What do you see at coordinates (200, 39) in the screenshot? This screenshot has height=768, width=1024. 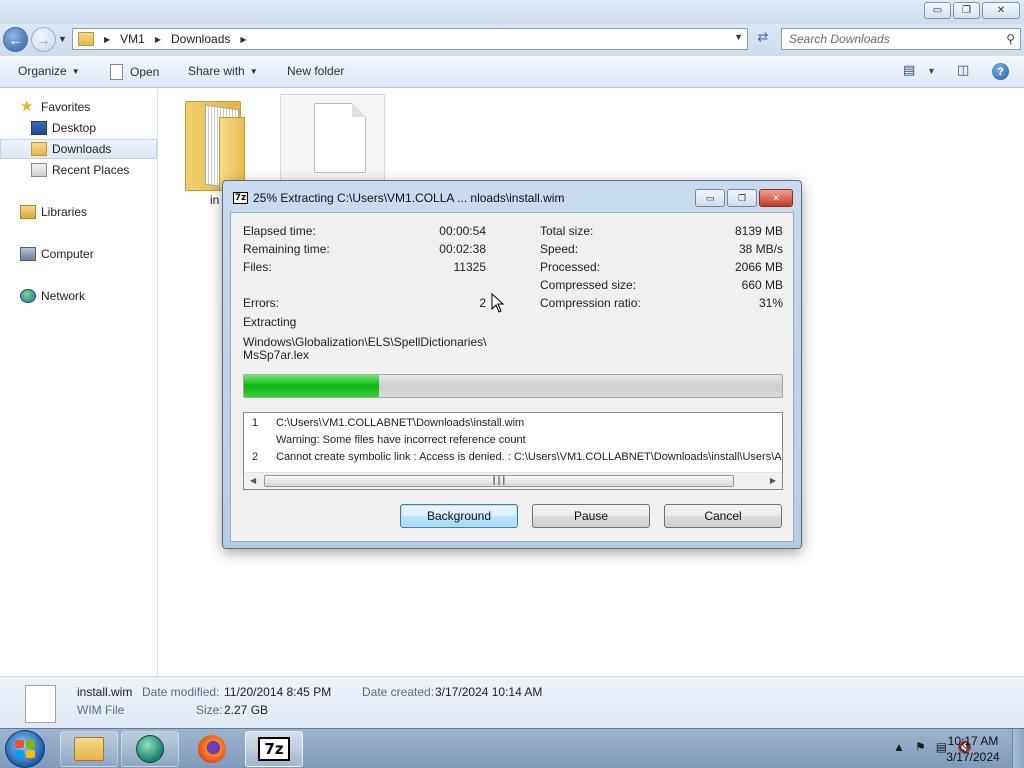 I see `breadcrumb-downloads: Downloads` at bounding box center [200, 39].